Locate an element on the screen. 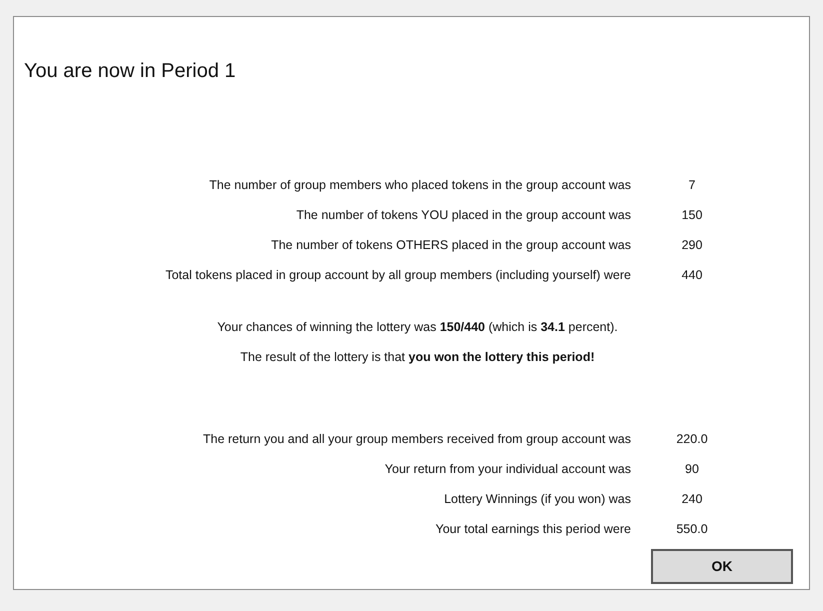  period-title: You are now in Period 1 is located at coordinates (130, 71).